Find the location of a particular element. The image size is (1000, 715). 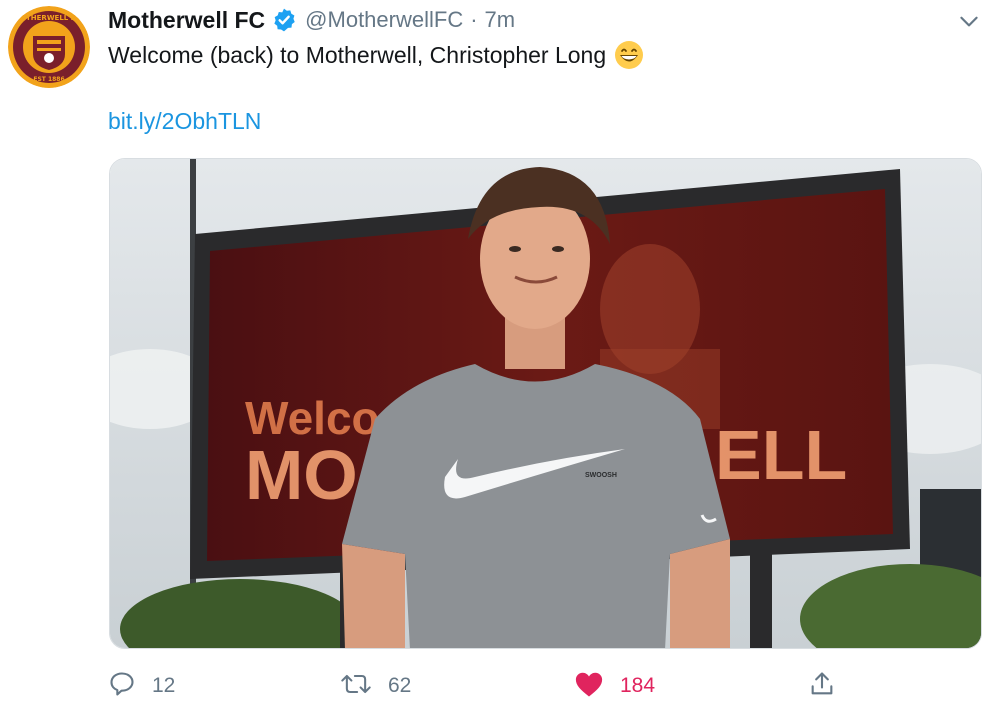

billboard-text-line2: MO is located at coordinates (301, 475).